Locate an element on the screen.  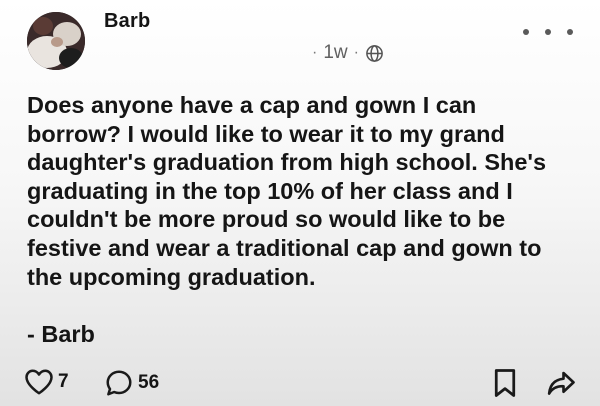
save-button is located at coordinates (505, 383).